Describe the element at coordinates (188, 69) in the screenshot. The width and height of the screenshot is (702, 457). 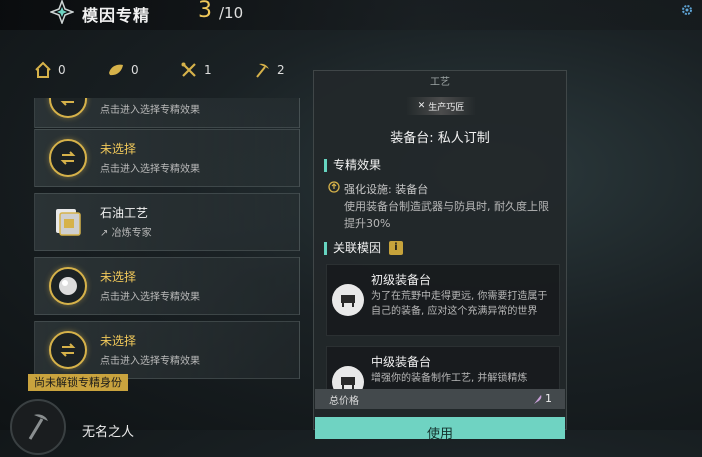
I see `crossed-tools-icon` at that location.